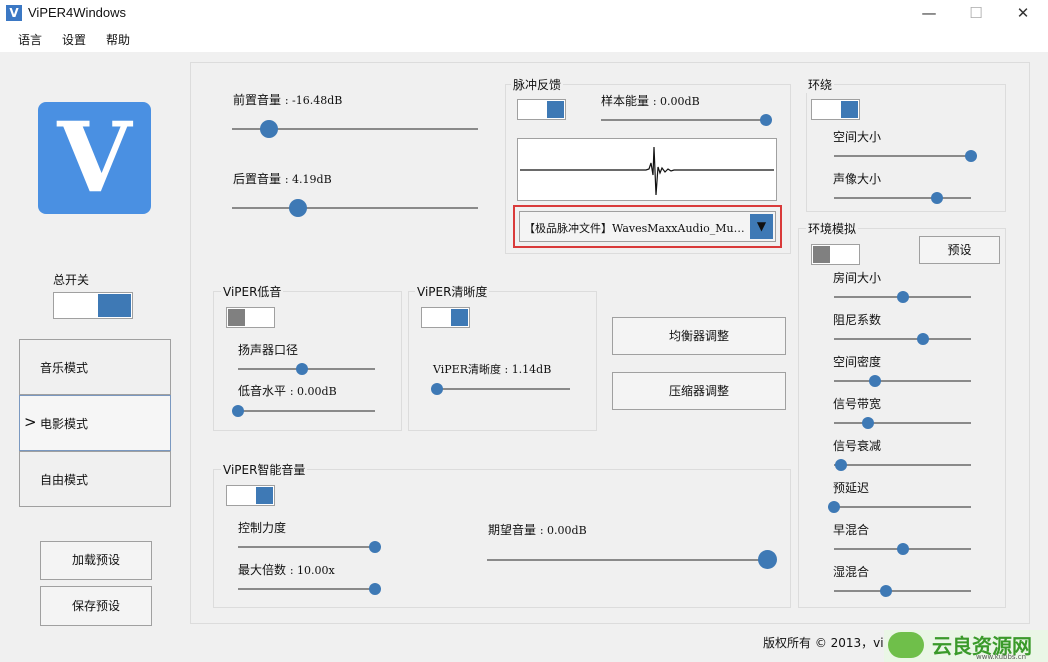 The width and height of the screenshot is (1048, 662). I want to click on pre-volume-thumb, so click(268, 129).